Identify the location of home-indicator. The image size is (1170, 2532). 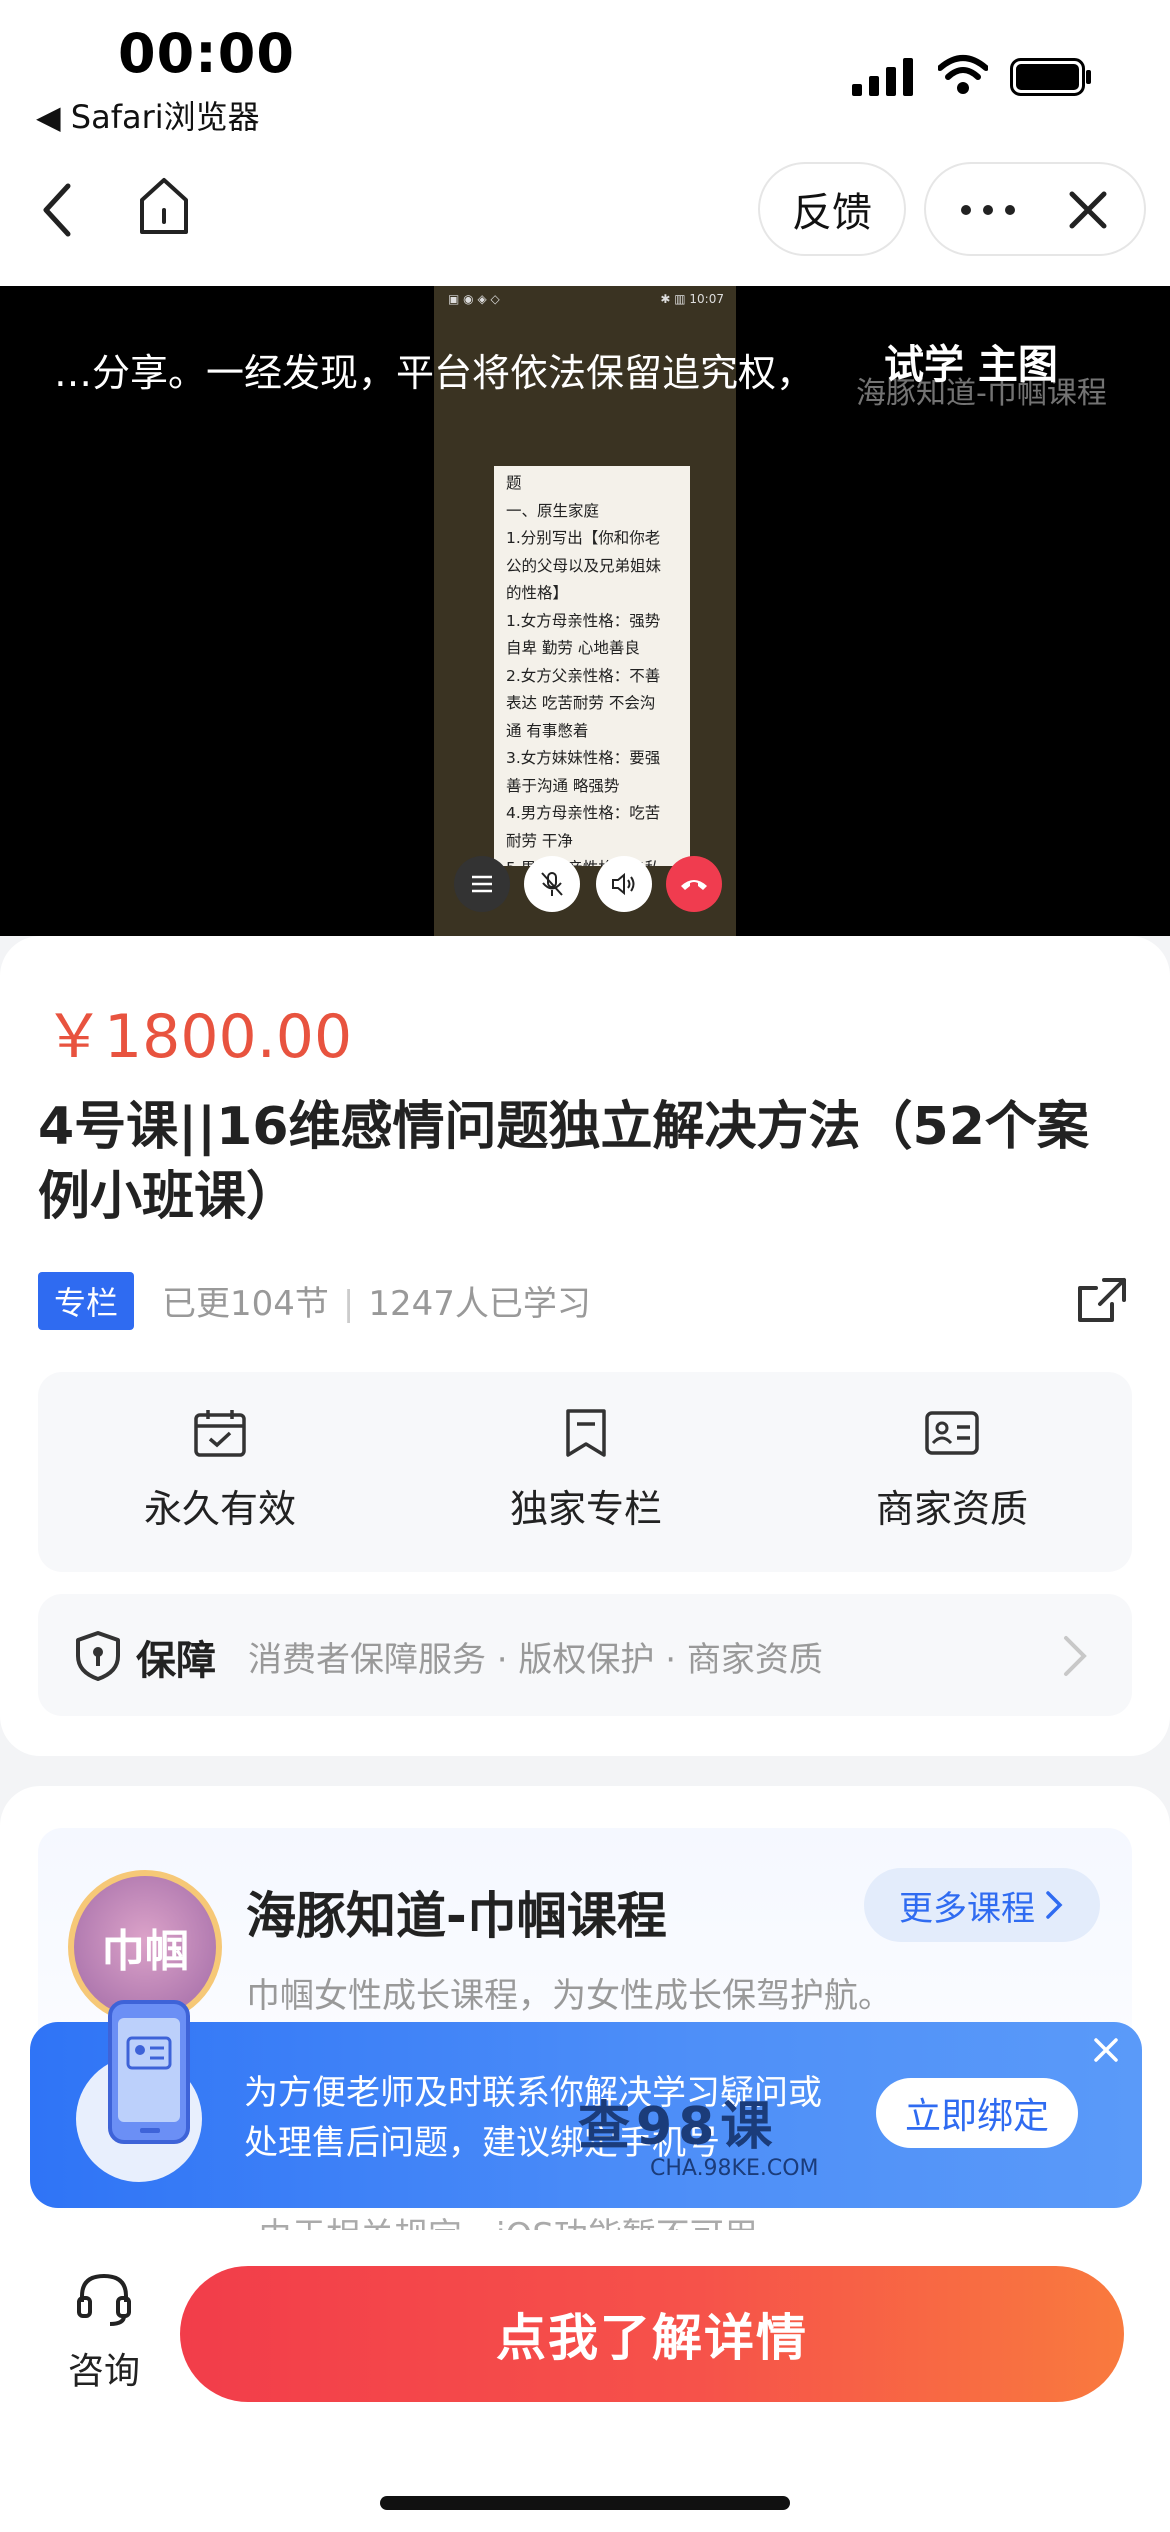
(585, 2503).